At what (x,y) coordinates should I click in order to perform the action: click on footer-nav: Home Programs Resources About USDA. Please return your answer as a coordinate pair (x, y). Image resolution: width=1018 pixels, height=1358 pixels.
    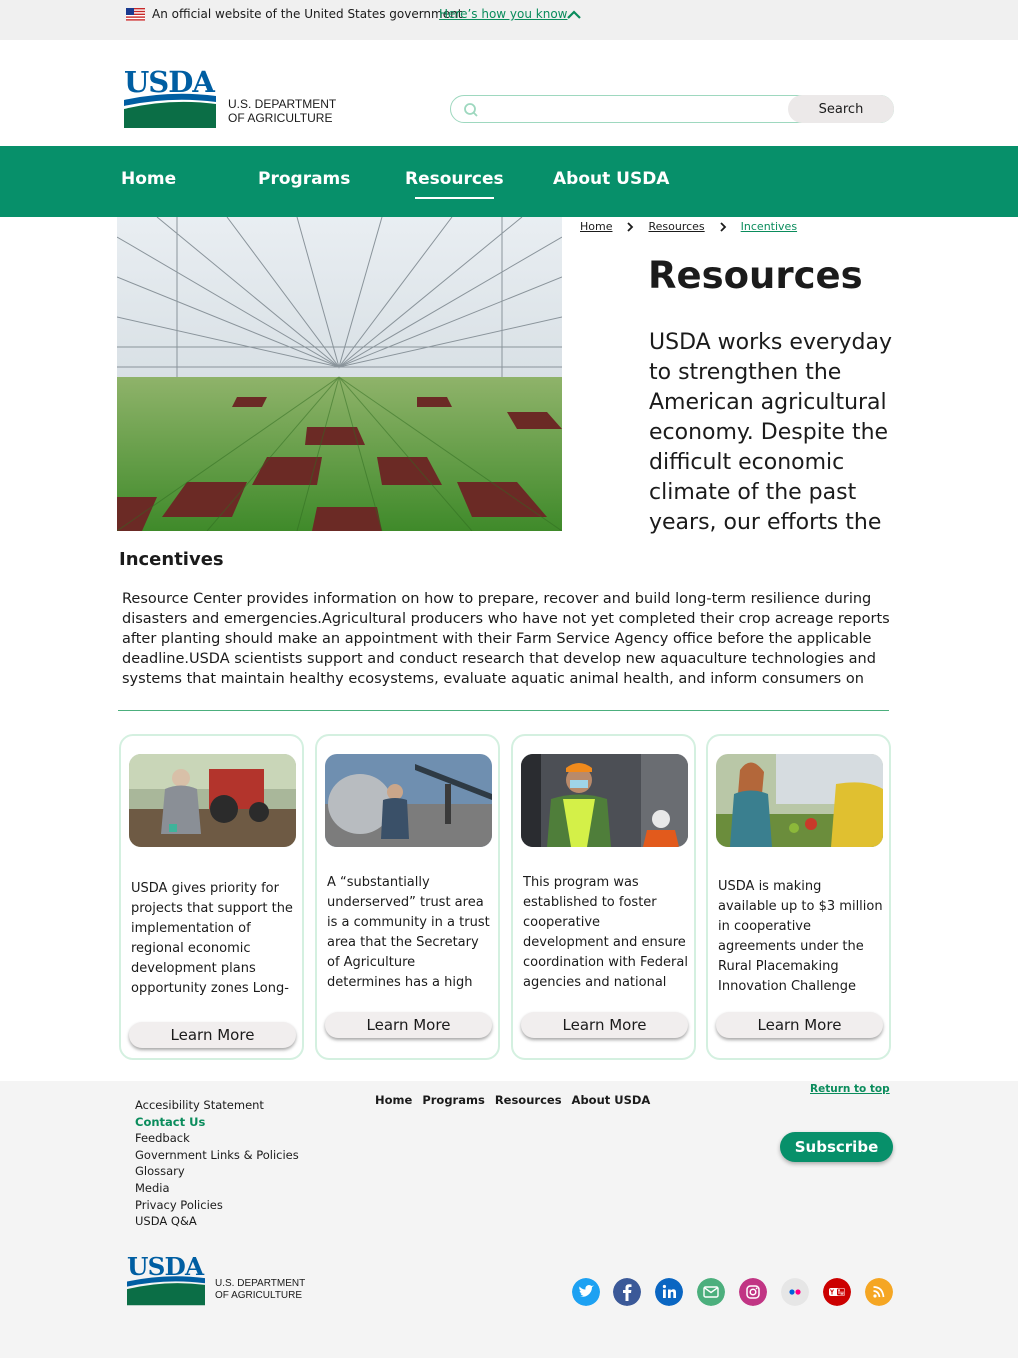
    Looking at the image, I should click on (512, 1100).